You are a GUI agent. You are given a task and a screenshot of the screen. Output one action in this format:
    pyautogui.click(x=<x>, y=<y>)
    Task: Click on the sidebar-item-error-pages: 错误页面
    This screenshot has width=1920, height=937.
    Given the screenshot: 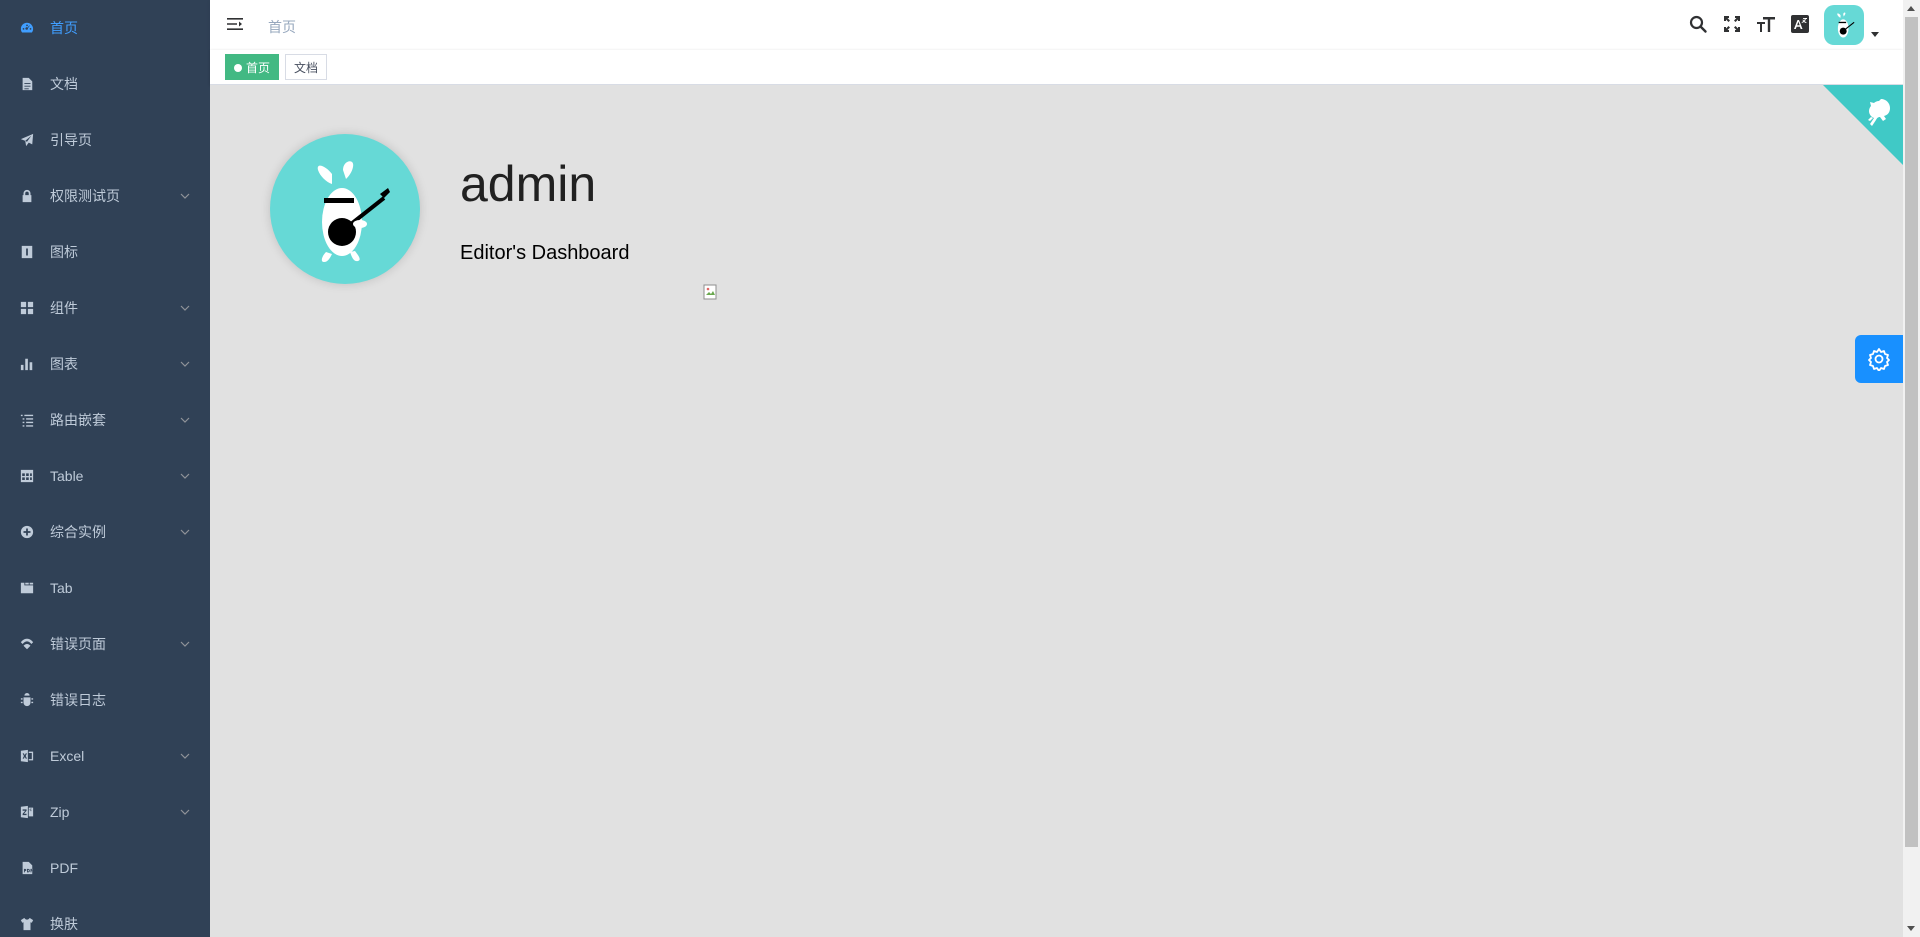 What is the action you would take?
    pyautogui.click(x=105, y=644)
    